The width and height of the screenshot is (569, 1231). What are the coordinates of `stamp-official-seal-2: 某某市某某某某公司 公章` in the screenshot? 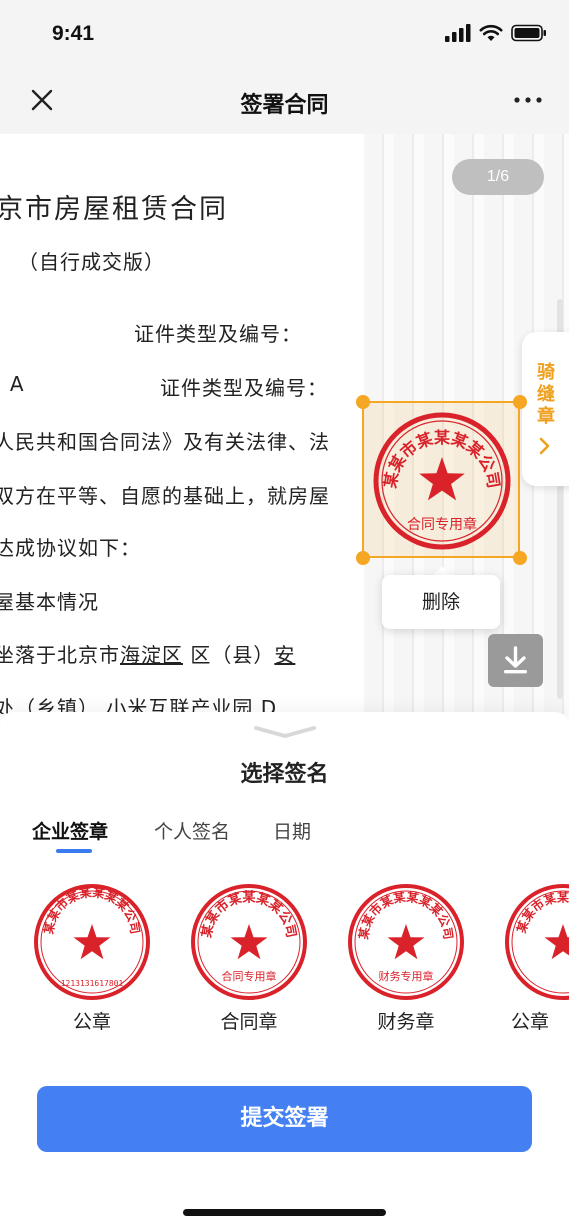 It's located at (536, 957).